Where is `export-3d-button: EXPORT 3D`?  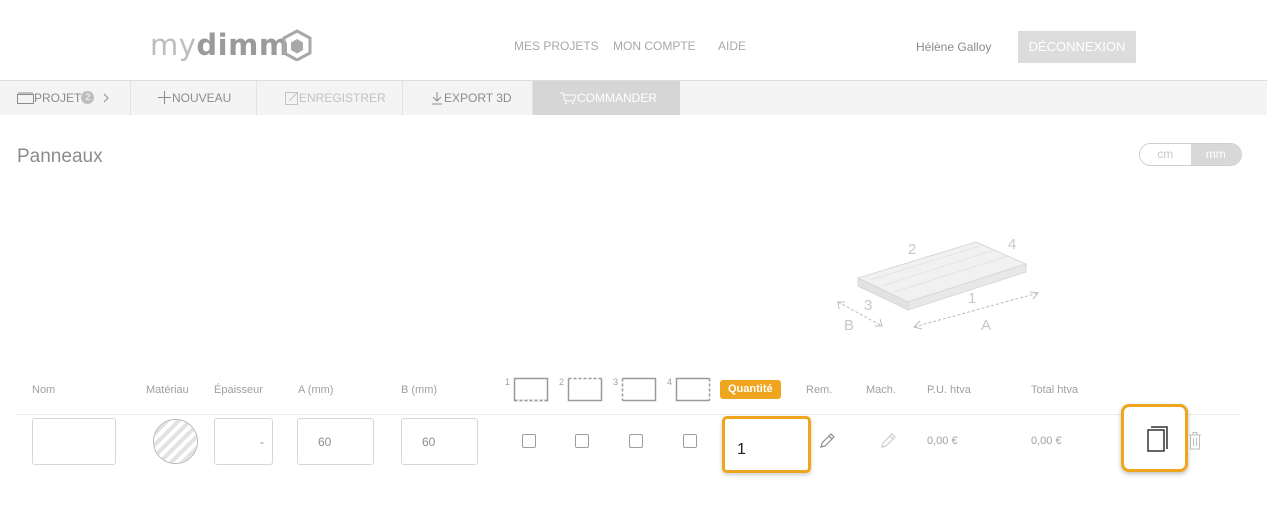
export-3d-button: EXPORT 3D is located at coordinates (468, 98).